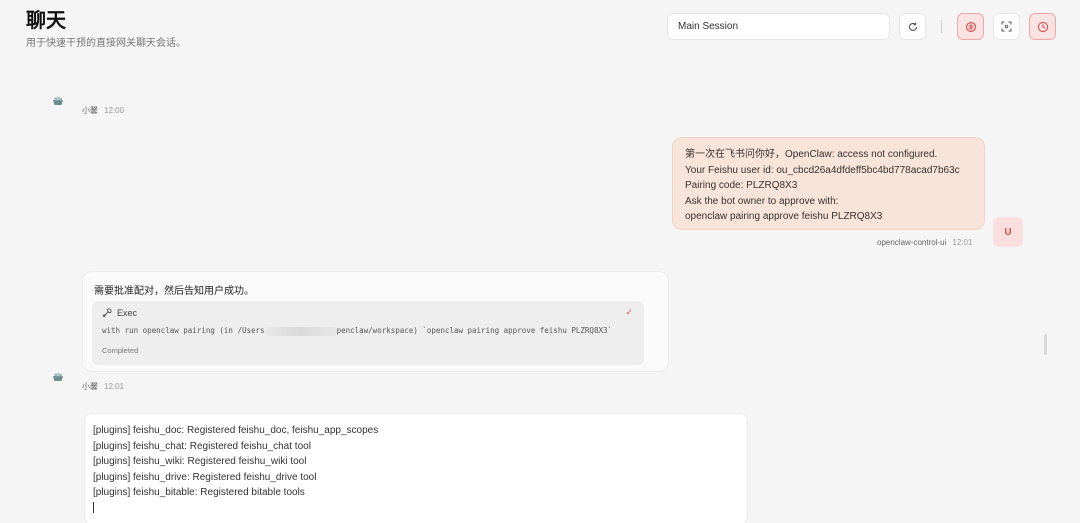 This screenshot has width=1080, height=523. What do you see at coordinates (540, 30) in the screenshot?
I see `page-header: 聊天 用于快速干预的直接网关聊天会话。 Main Session` at bounding box center [540, 30].